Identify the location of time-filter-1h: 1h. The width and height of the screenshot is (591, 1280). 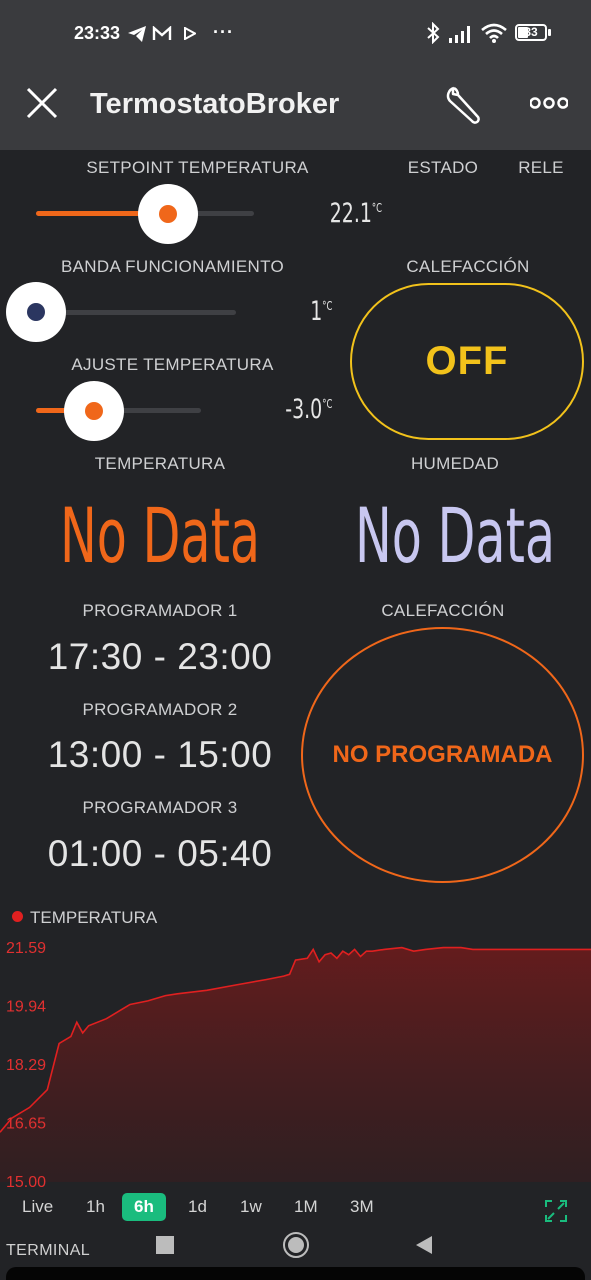
(95, 1207).